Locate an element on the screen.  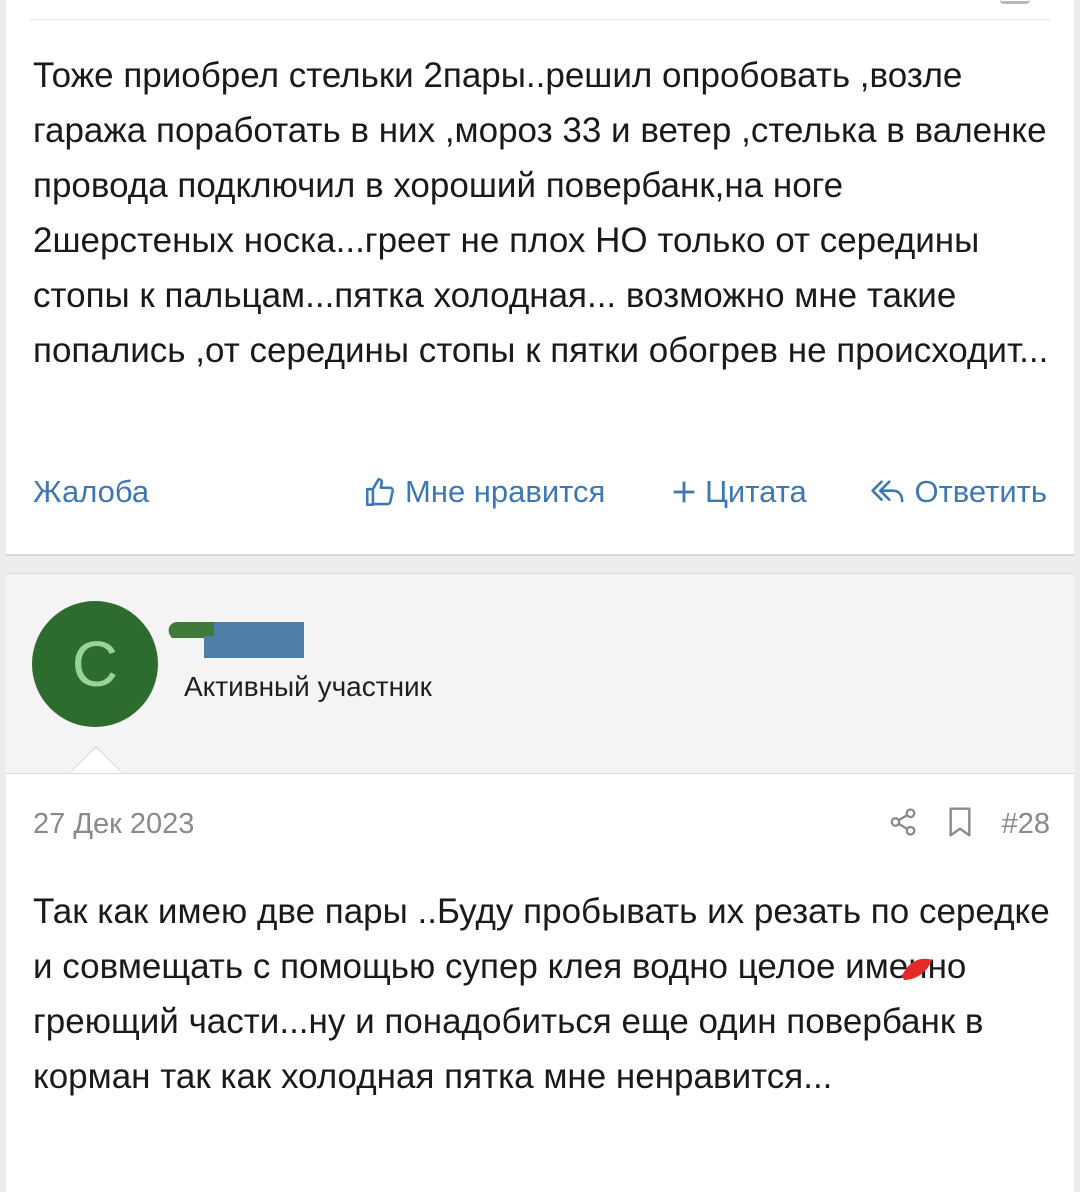
avatar: C is located at coordinates (95, 664).